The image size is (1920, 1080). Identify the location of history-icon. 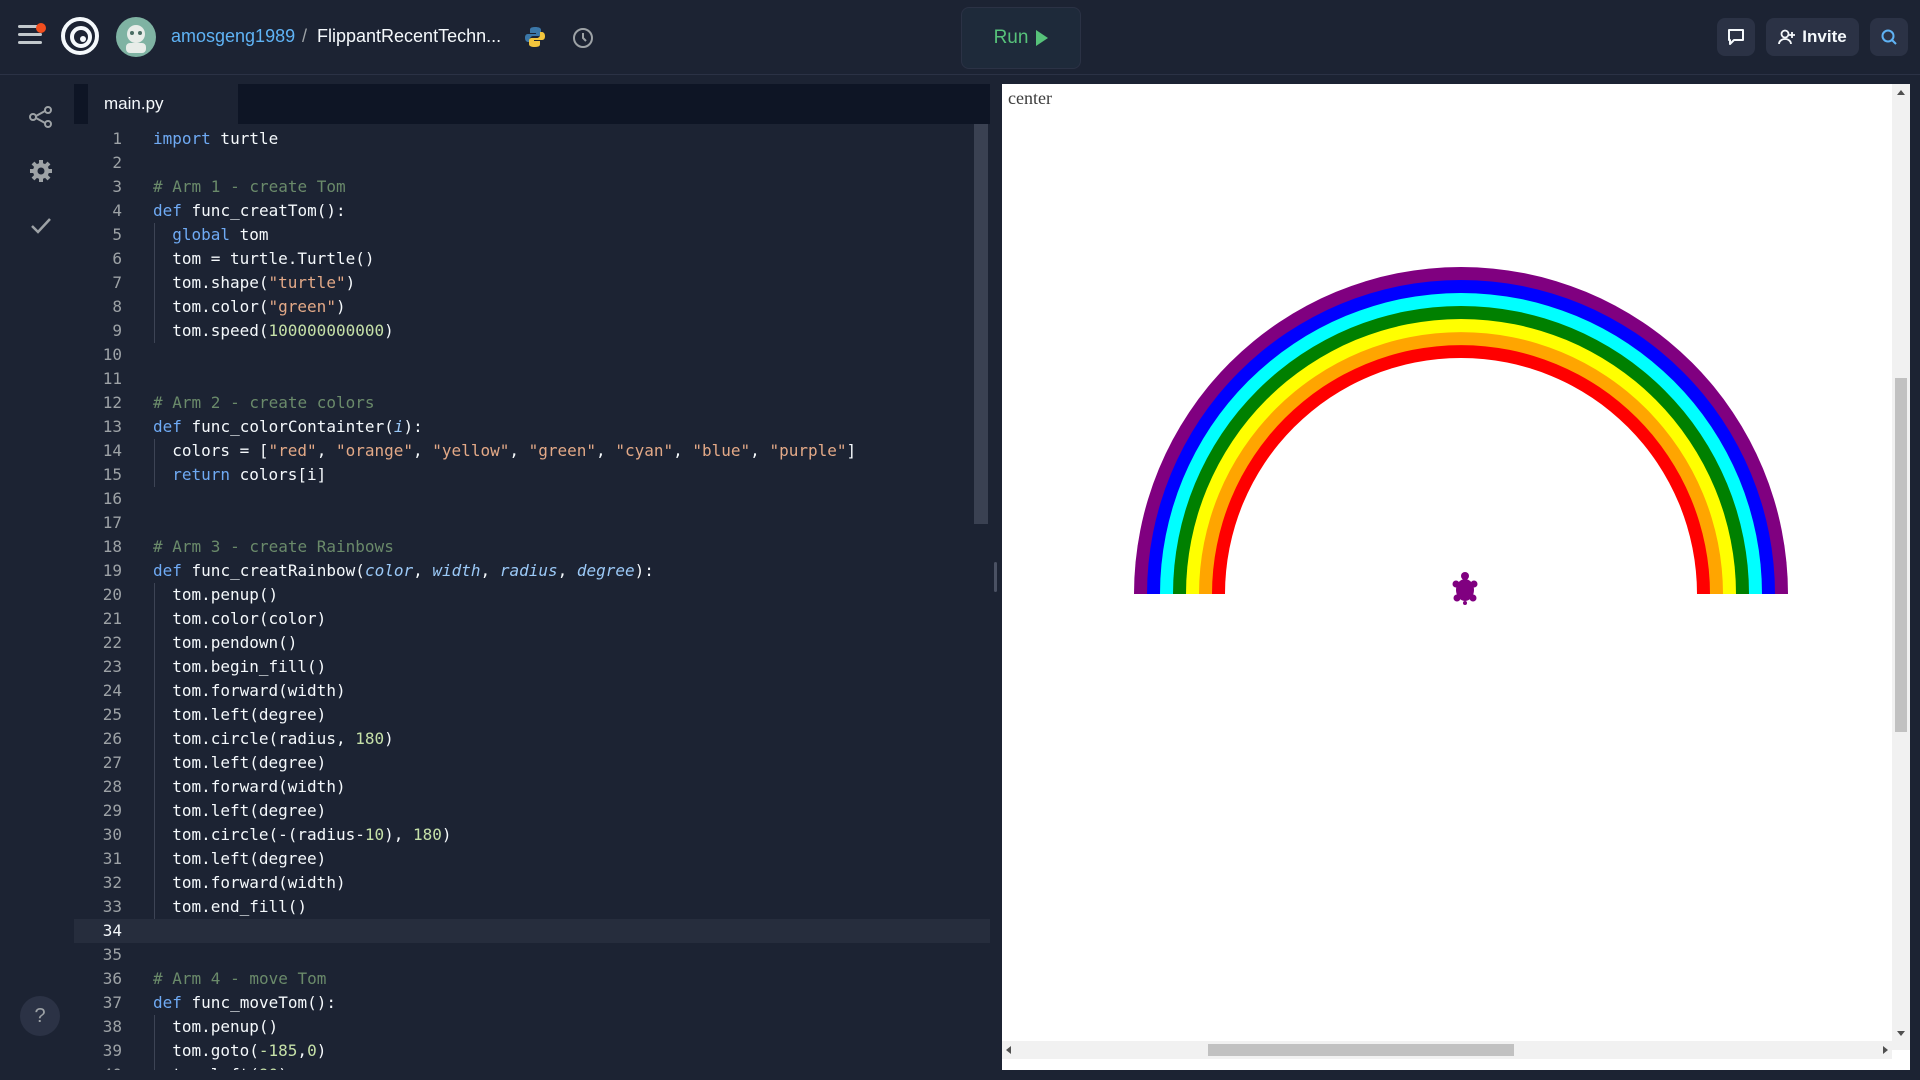
(583, 38).